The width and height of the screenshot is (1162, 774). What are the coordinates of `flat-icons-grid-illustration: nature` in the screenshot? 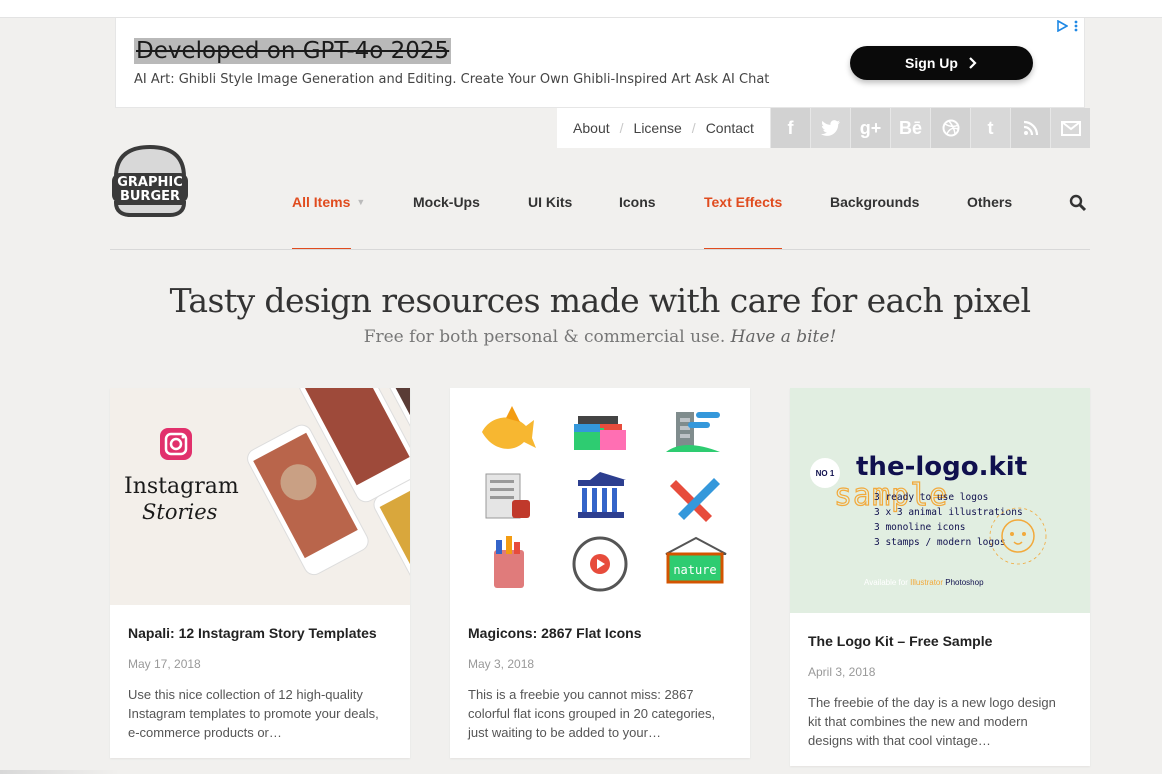 It's located at (604, 499).